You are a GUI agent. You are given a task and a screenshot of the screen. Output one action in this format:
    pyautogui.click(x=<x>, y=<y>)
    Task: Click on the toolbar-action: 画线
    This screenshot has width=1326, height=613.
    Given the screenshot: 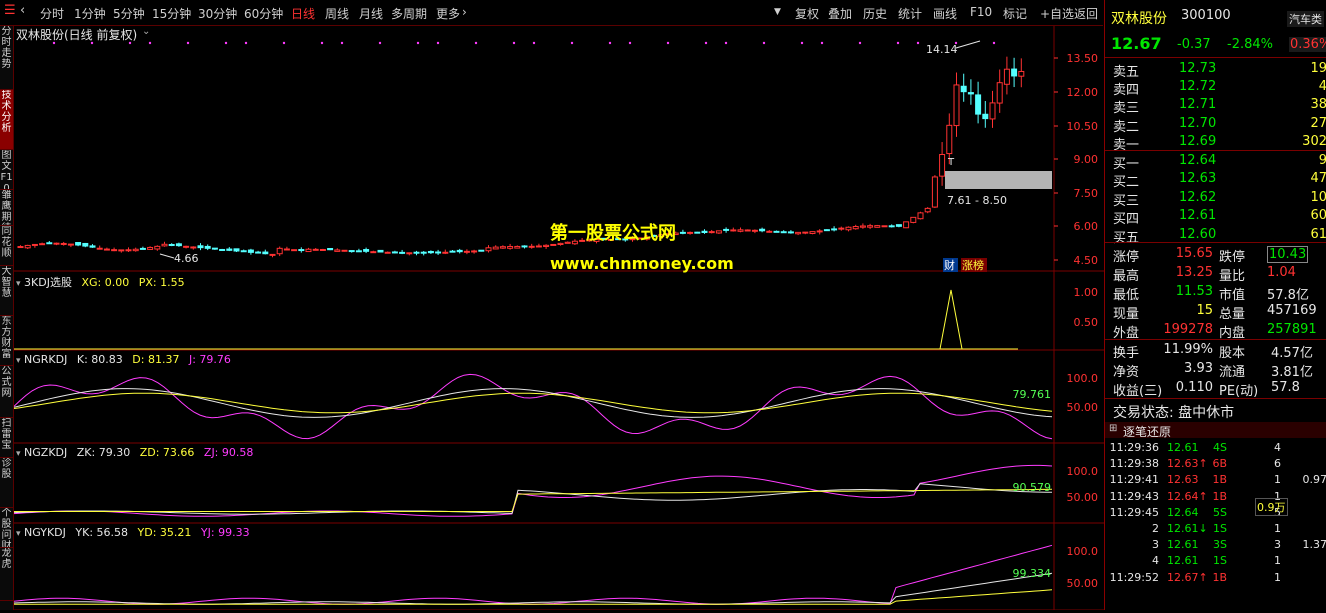 What is the action you would take?
    pyautogui.click(x=945, y=13)
    